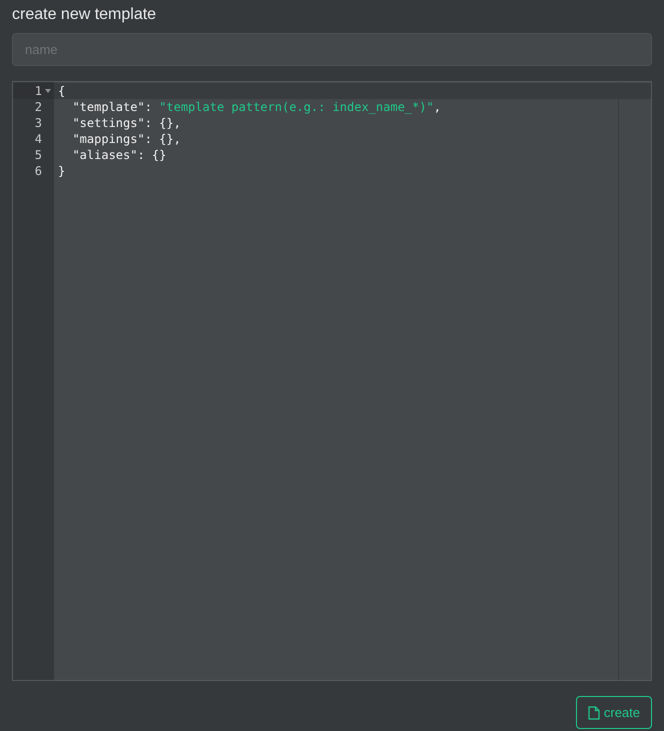 The image size is (664, 731). I want to click on create-button: create, so click(614, 712).